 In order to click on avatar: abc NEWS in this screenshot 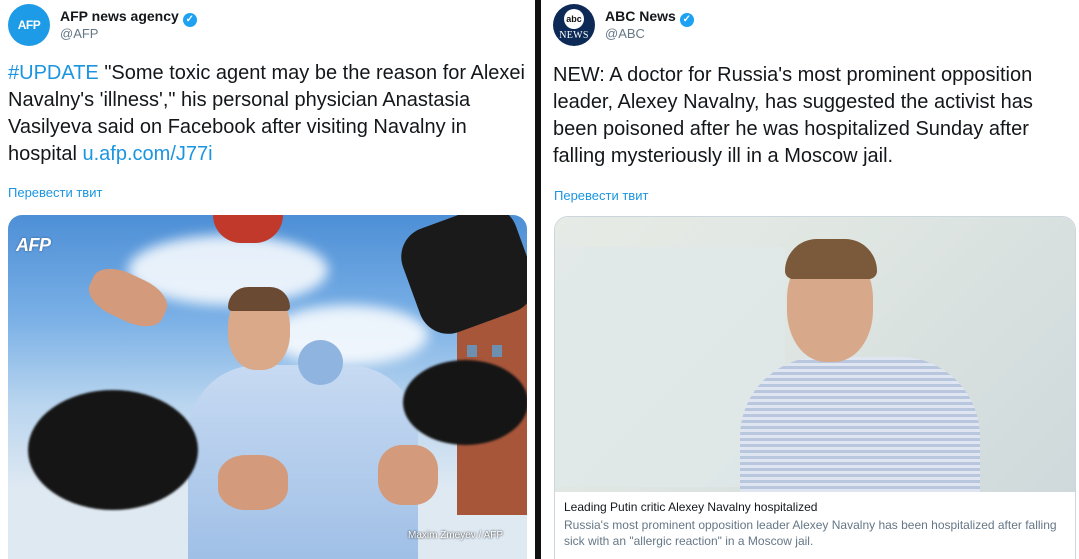, I will do `click(574, 25)`.